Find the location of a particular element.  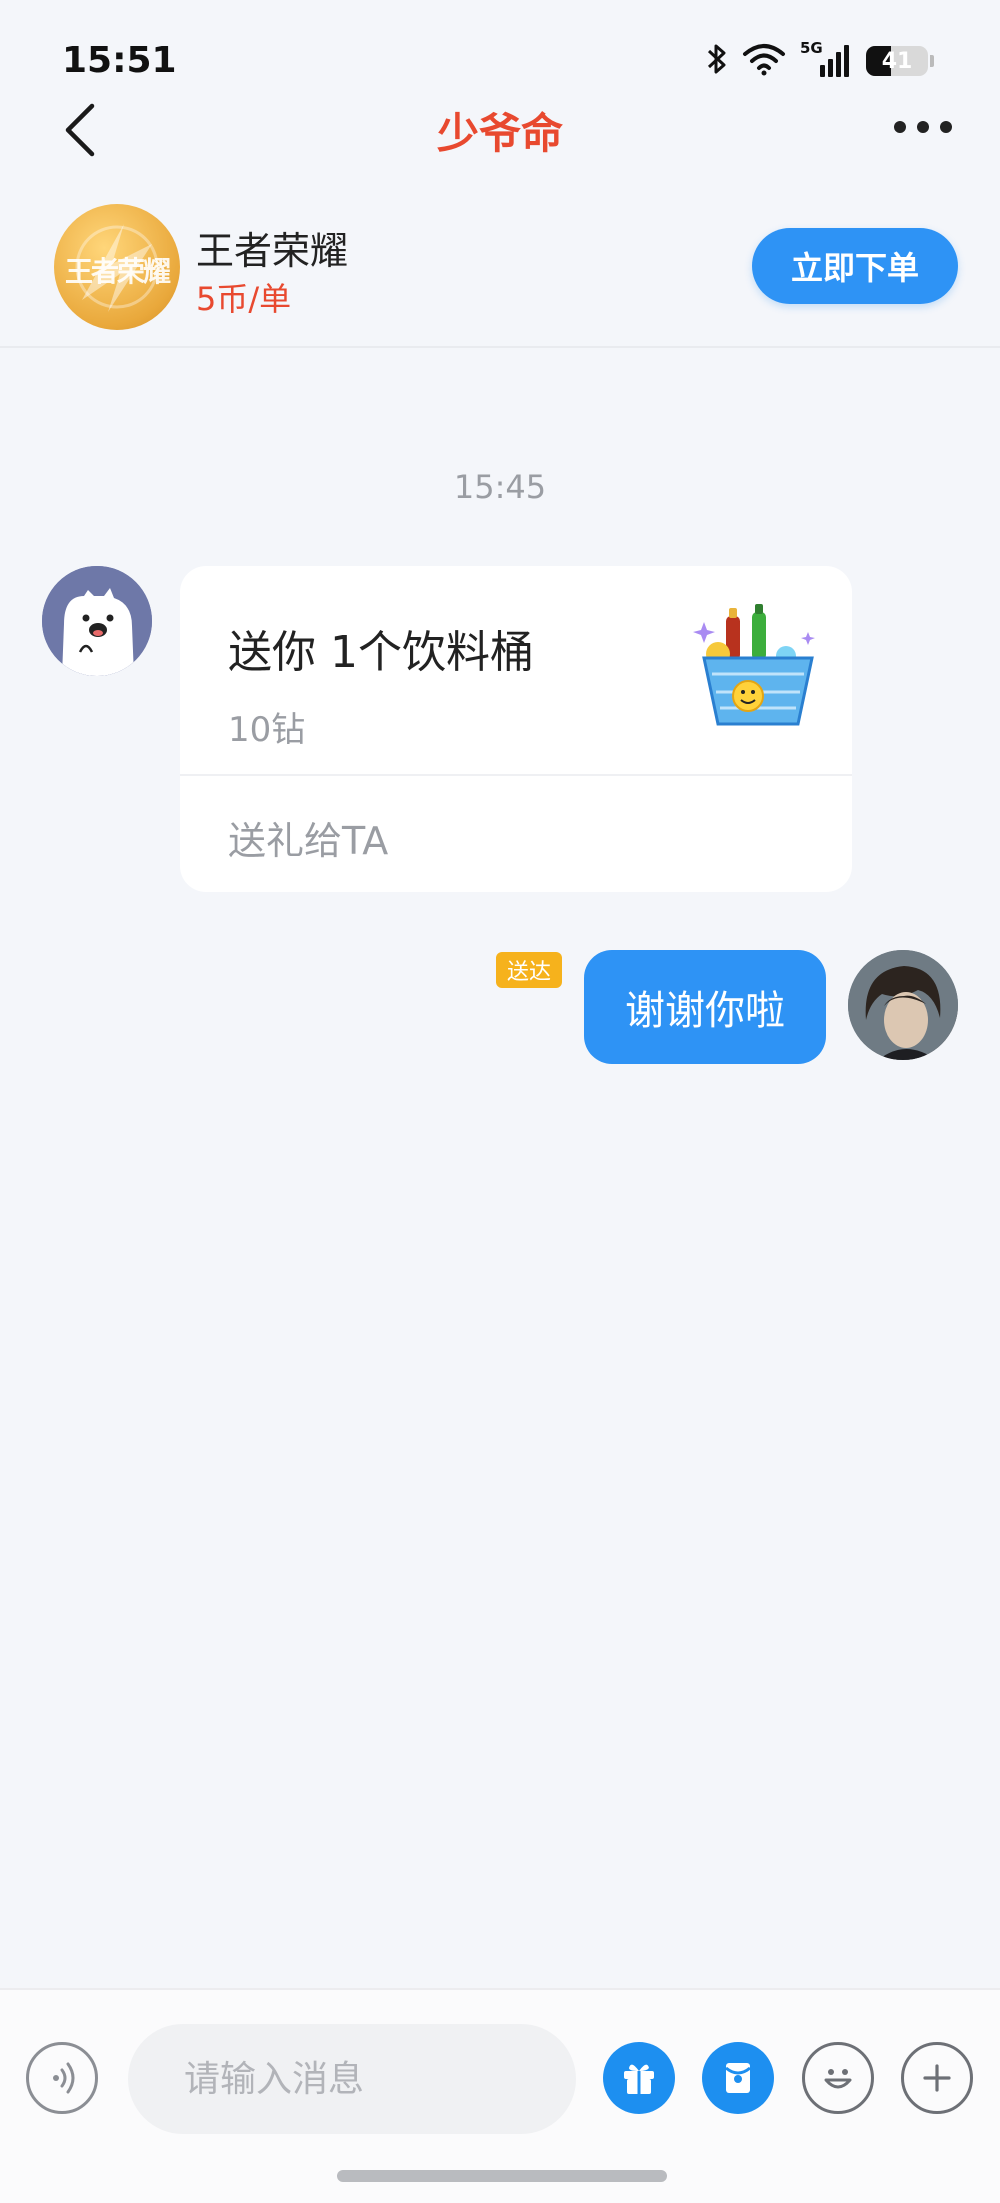

drink-bucket-icon is located at coordinates (758, 667).